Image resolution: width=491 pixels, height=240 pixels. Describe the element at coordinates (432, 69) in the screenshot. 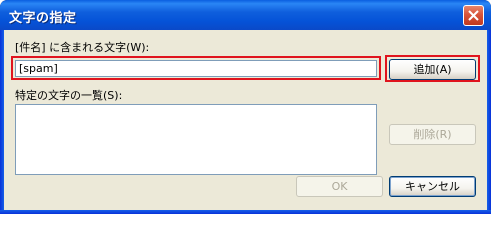

I see `add-button: 追加(A)` at that location.